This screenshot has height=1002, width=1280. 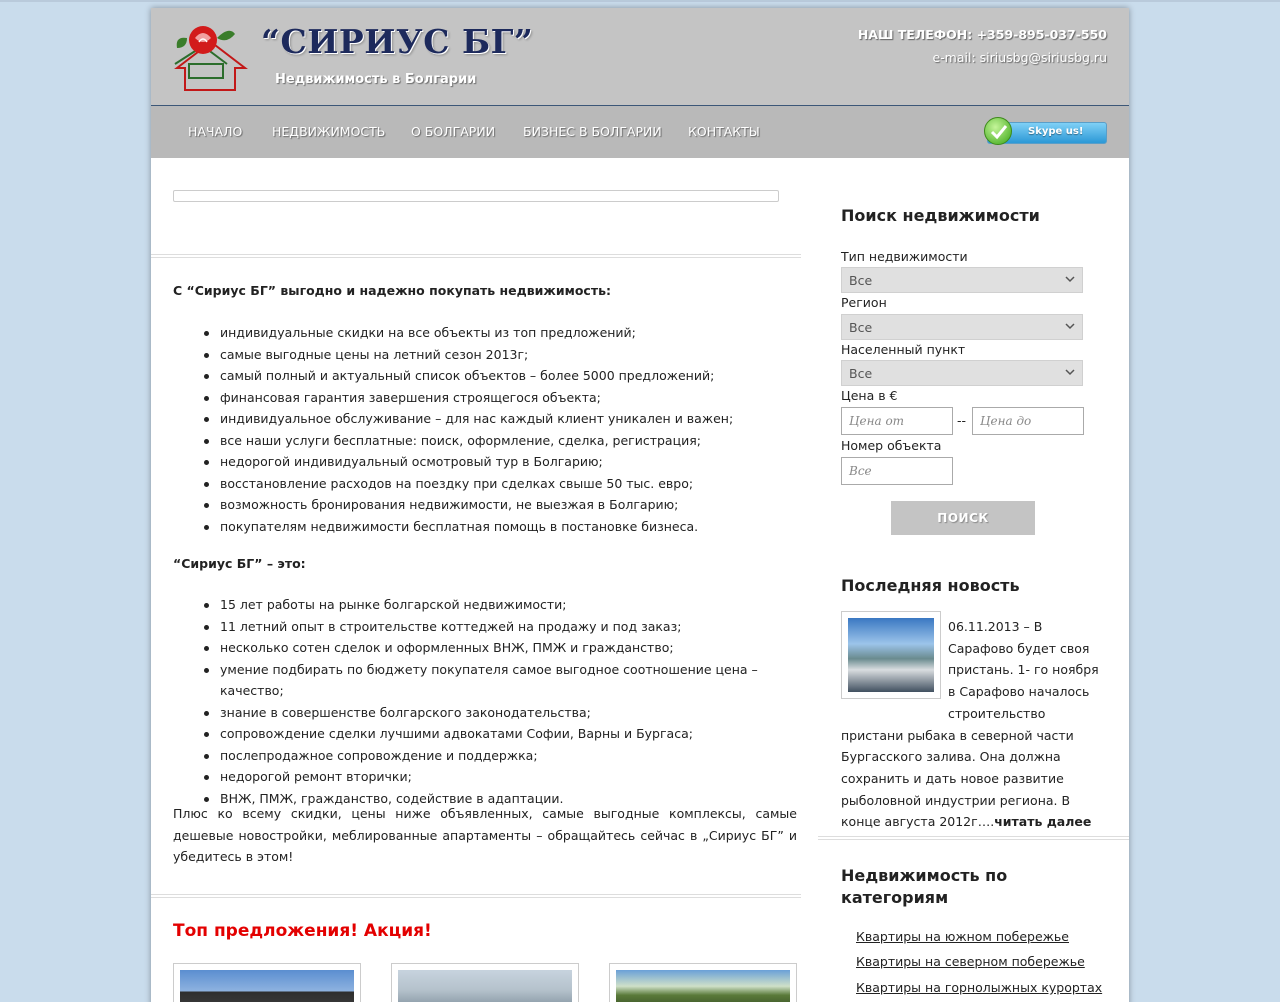 What do you see at coordinates (891, 445) in the screenshot?
I see `number-label: Номер объекта` at bounding box center [891, 445].